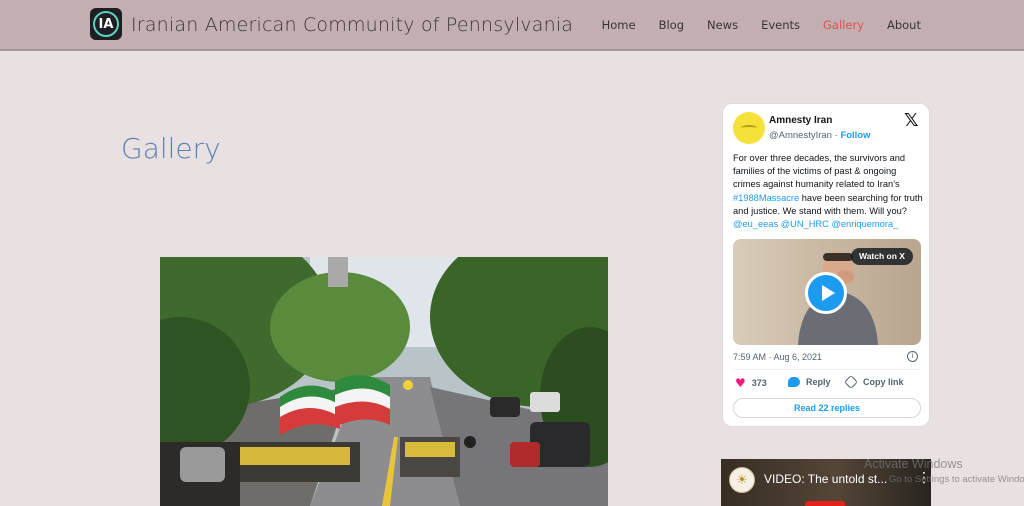  I want to click on like-action: ♥ 373, so click(751, 383).